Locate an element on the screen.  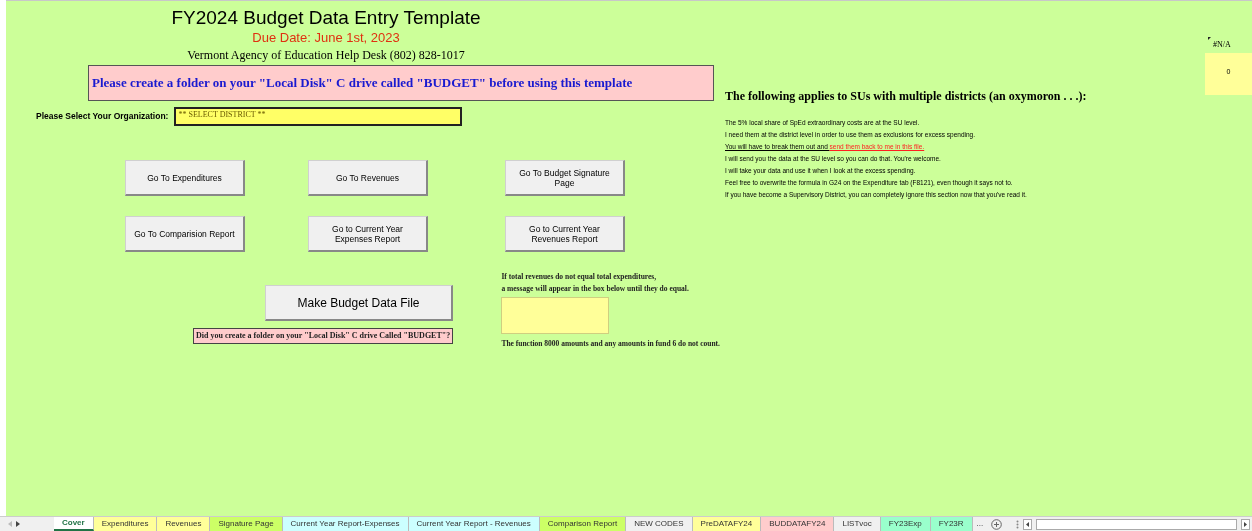
navigation-button: Go To Revenues is located at coordinates (368, 178).